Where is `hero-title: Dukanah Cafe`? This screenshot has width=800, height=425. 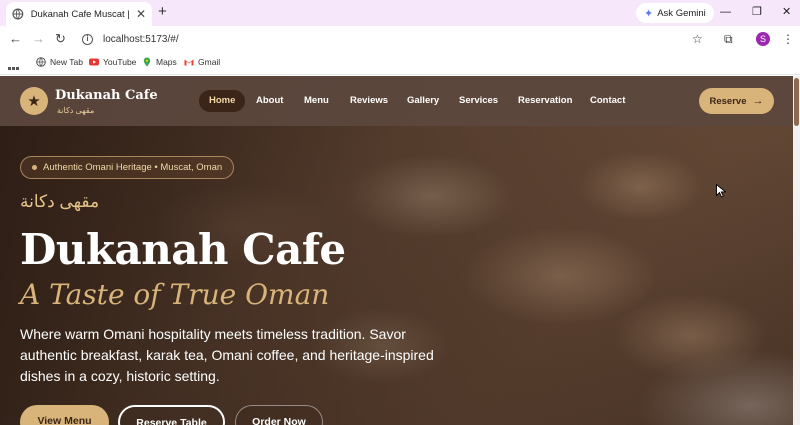
hero-title: Dukanah Cafe is located at coordinates (183, 249).